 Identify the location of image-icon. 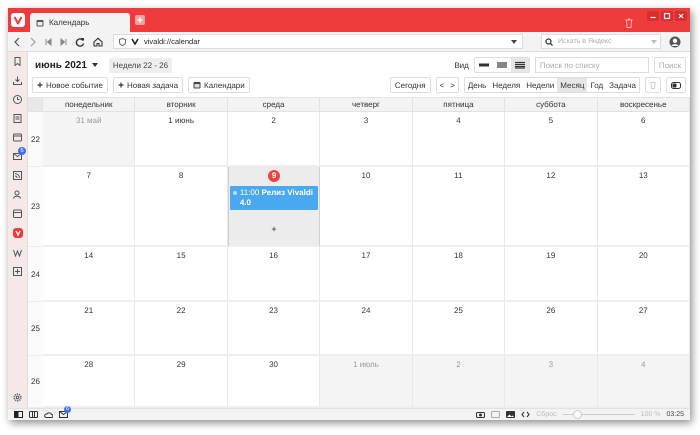
(511, 414).